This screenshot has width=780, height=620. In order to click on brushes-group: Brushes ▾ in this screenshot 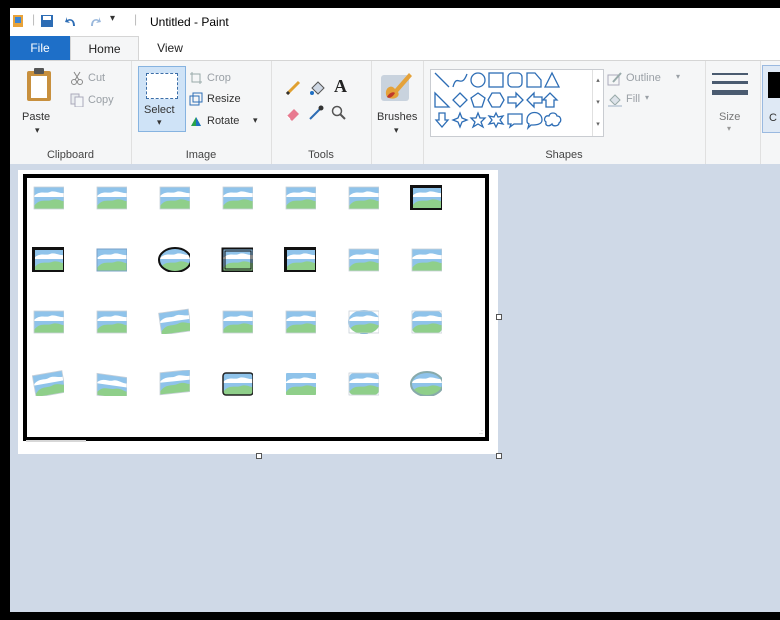, I will do `click(397, 112)`.